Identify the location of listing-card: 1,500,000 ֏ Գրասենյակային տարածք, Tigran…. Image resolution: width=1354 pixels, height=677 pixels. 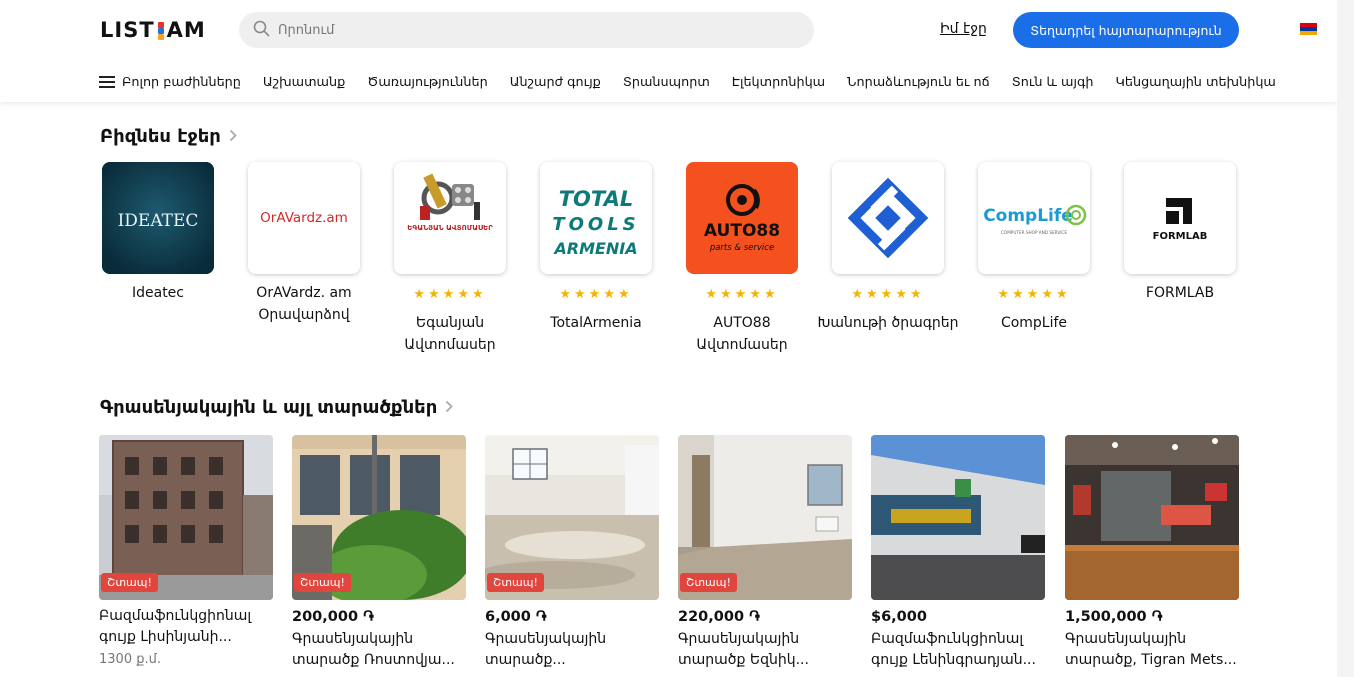
(1152, 553).